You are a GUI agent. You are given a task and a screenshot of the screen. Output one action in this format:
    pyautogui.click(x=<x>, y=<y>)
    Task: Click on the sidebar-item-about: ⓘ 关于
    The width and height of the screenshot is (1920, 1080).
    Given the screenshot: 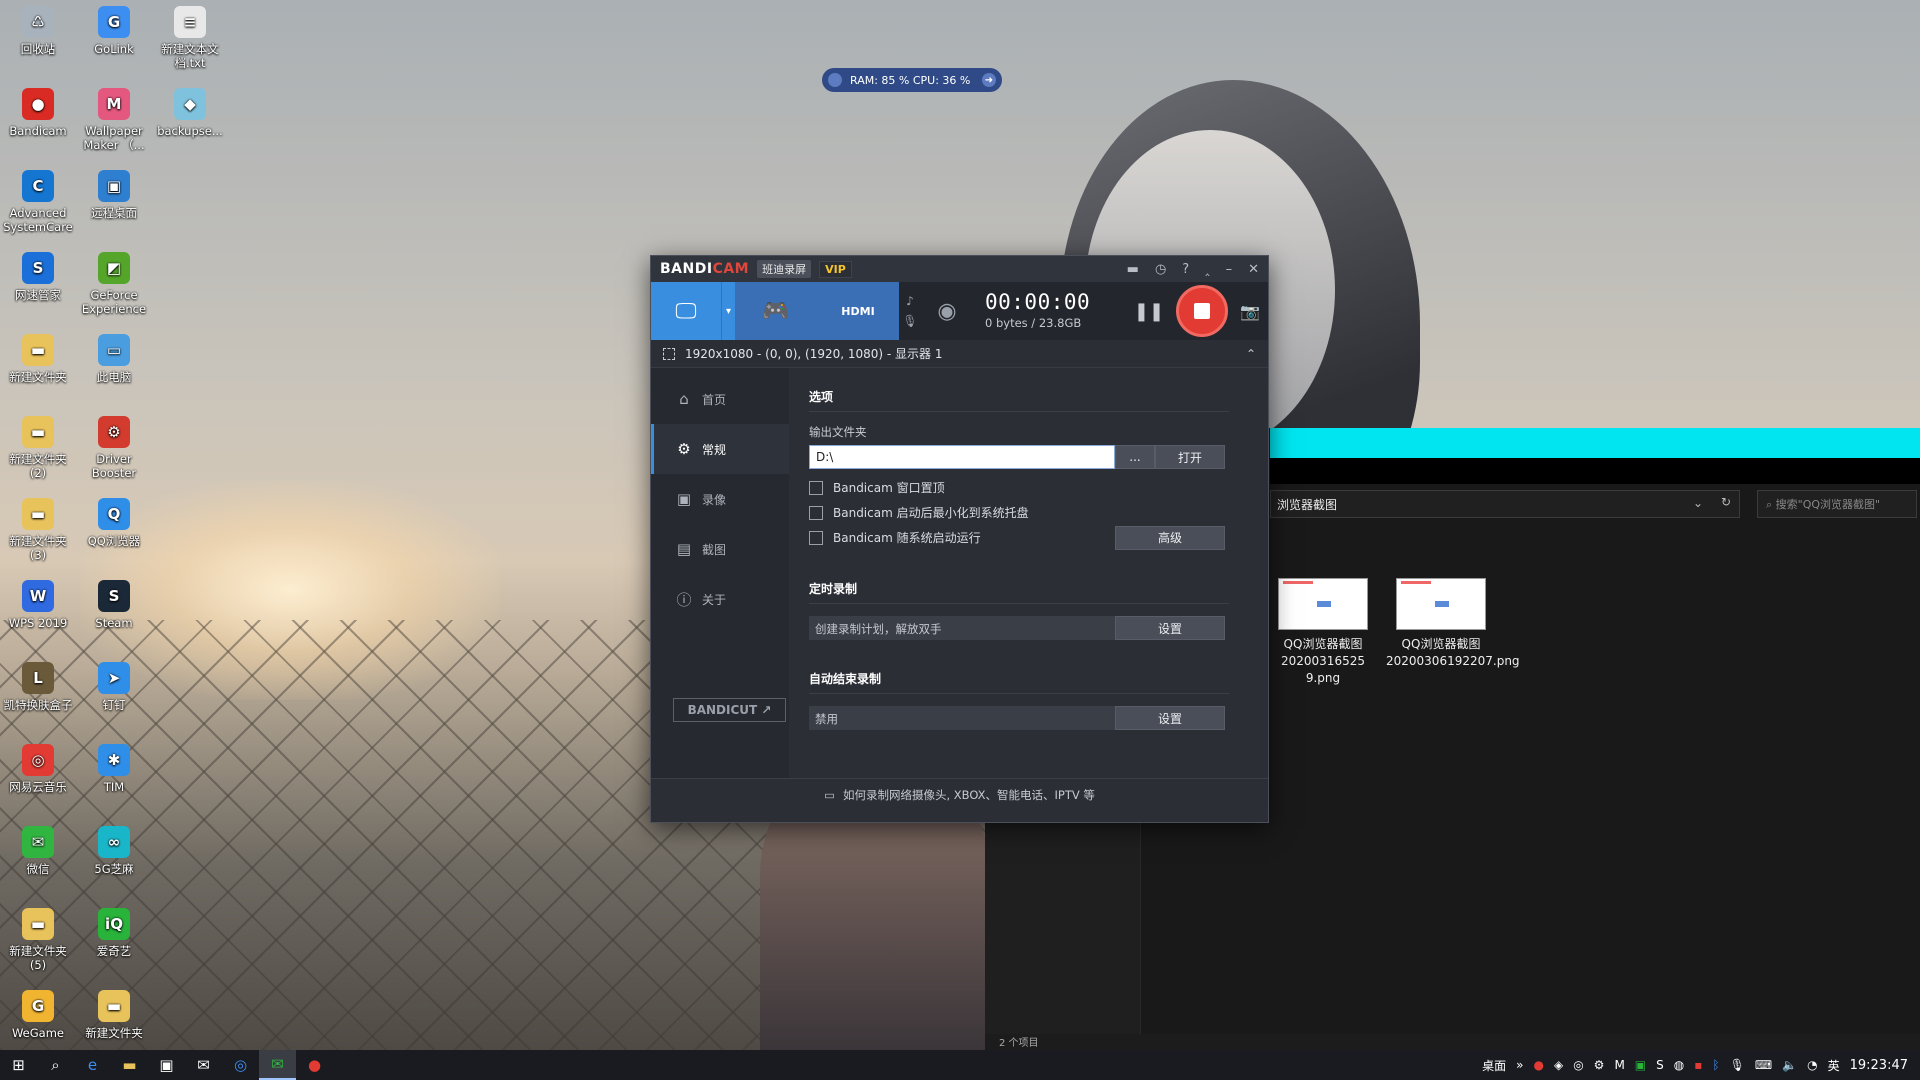 What is the action you would take?
    pyautogui.click(x=720, y=599)
    